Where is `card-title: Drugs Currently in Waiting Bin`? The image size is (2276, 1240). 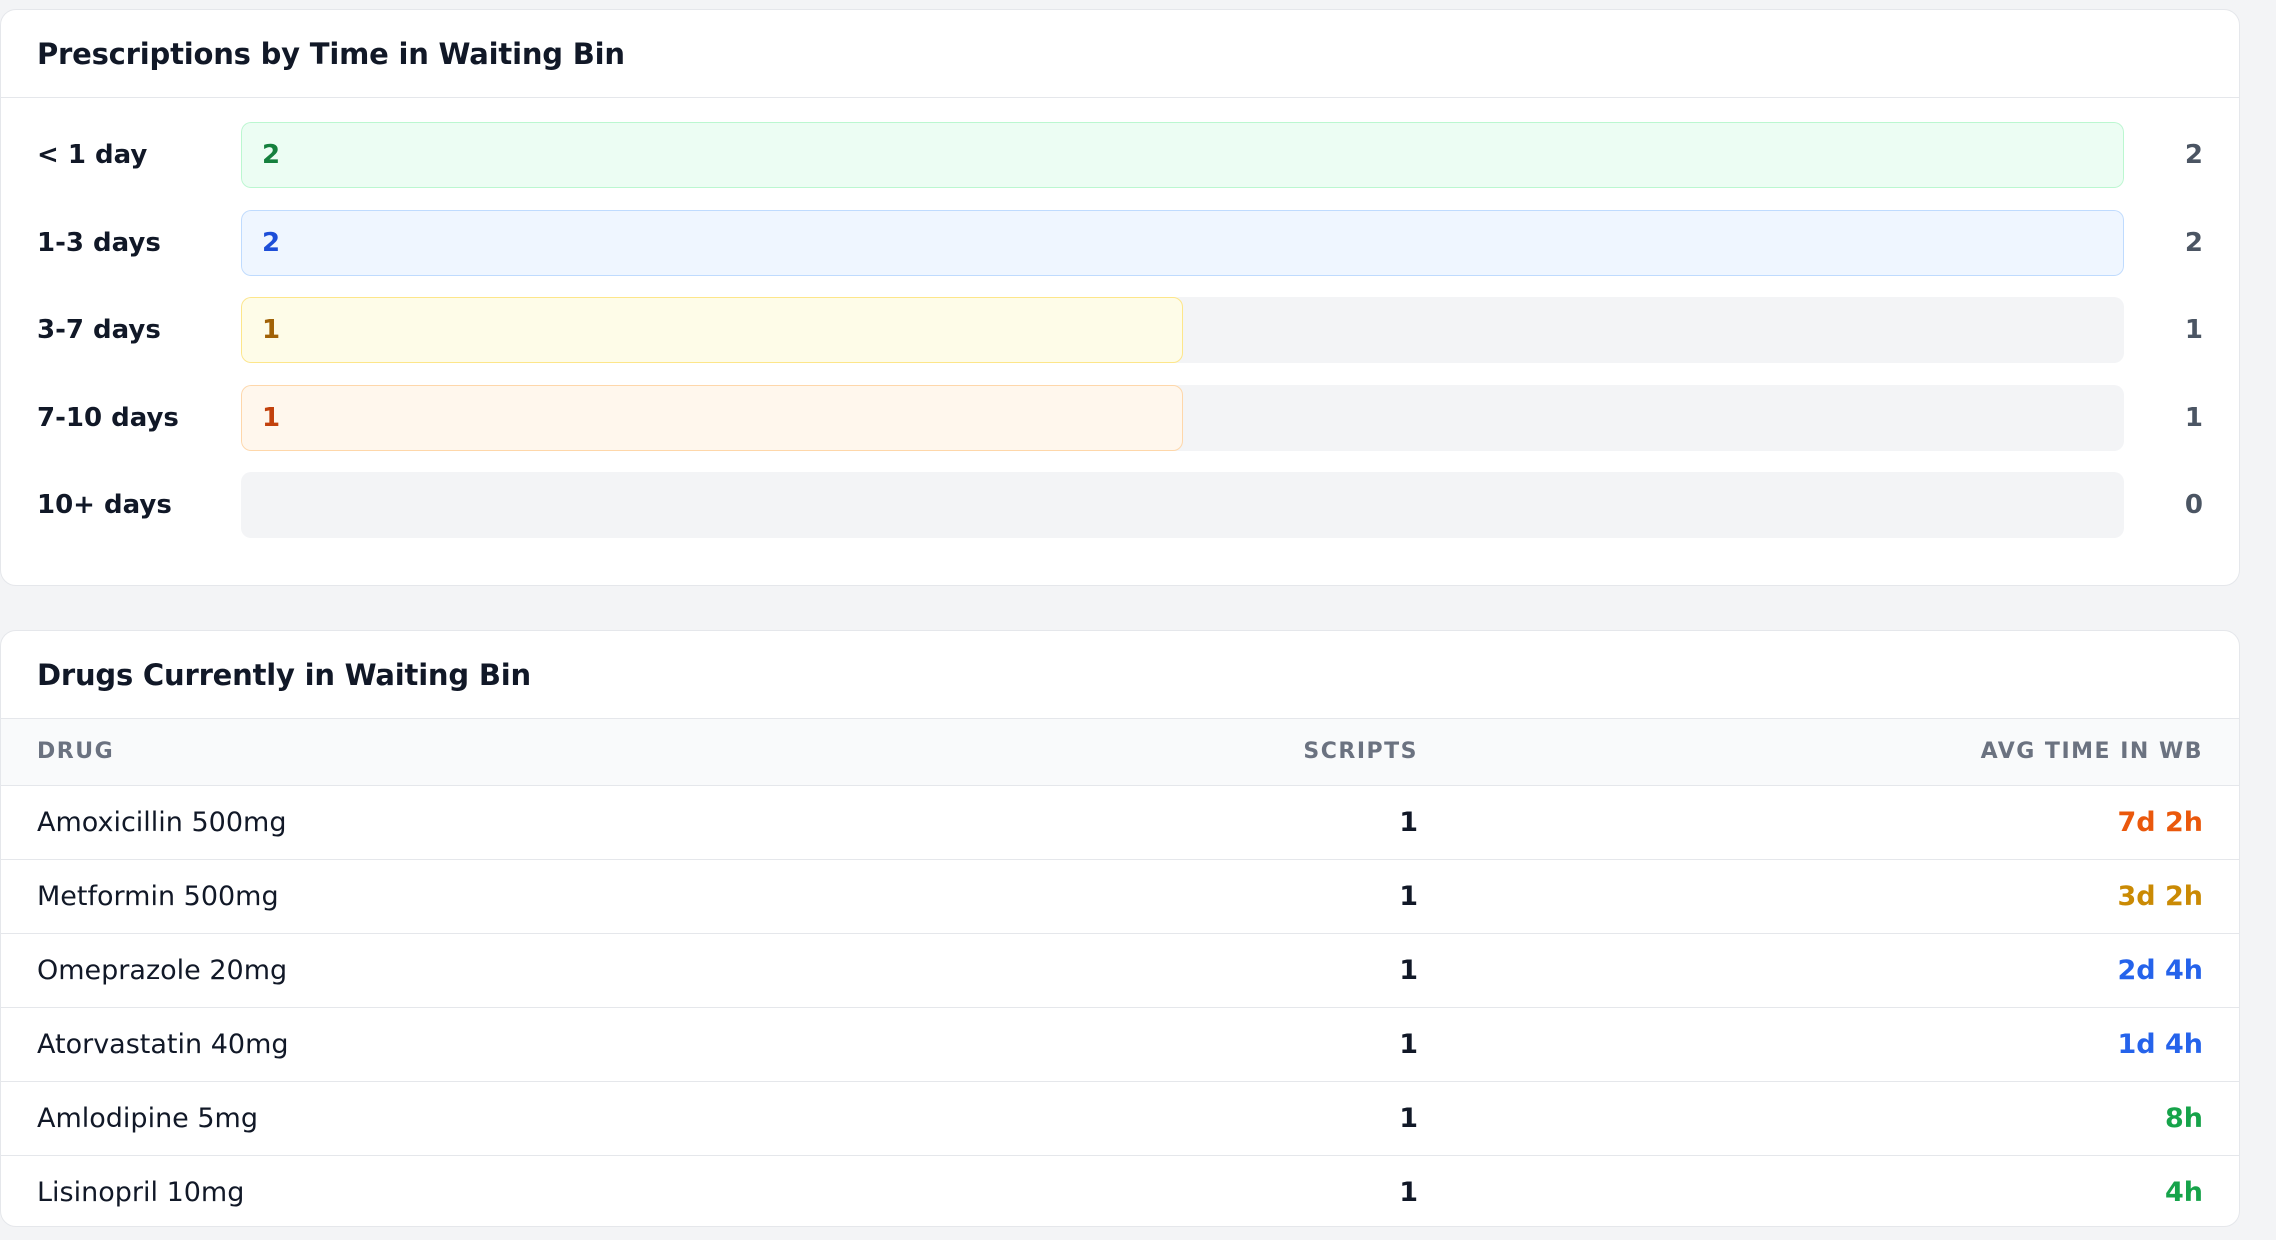 card-title: Drugs Currently in Waiting Bin is located at coordinates (1120, 675).